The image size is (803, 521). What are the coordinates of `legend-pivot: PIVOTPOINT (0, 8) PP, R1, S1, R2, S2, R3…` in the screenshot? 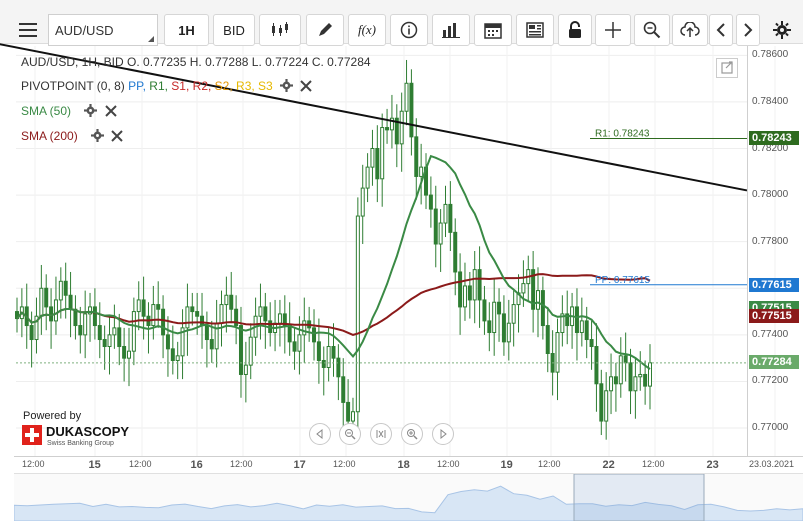 It's located at (167, 87).